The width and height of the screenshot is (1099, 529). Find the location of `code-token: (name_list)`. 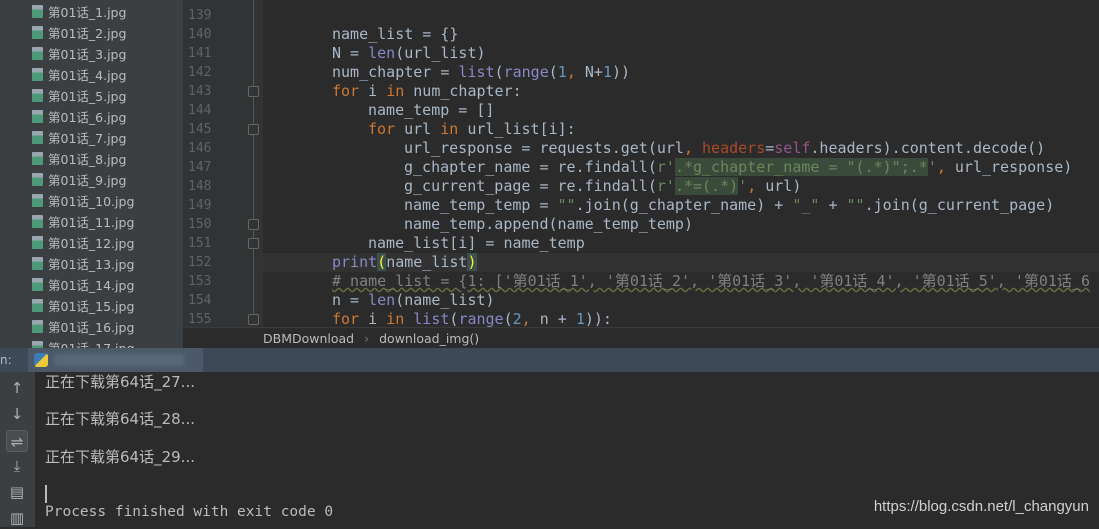

code-token: (name_list) is located at coordinates (445, 300).